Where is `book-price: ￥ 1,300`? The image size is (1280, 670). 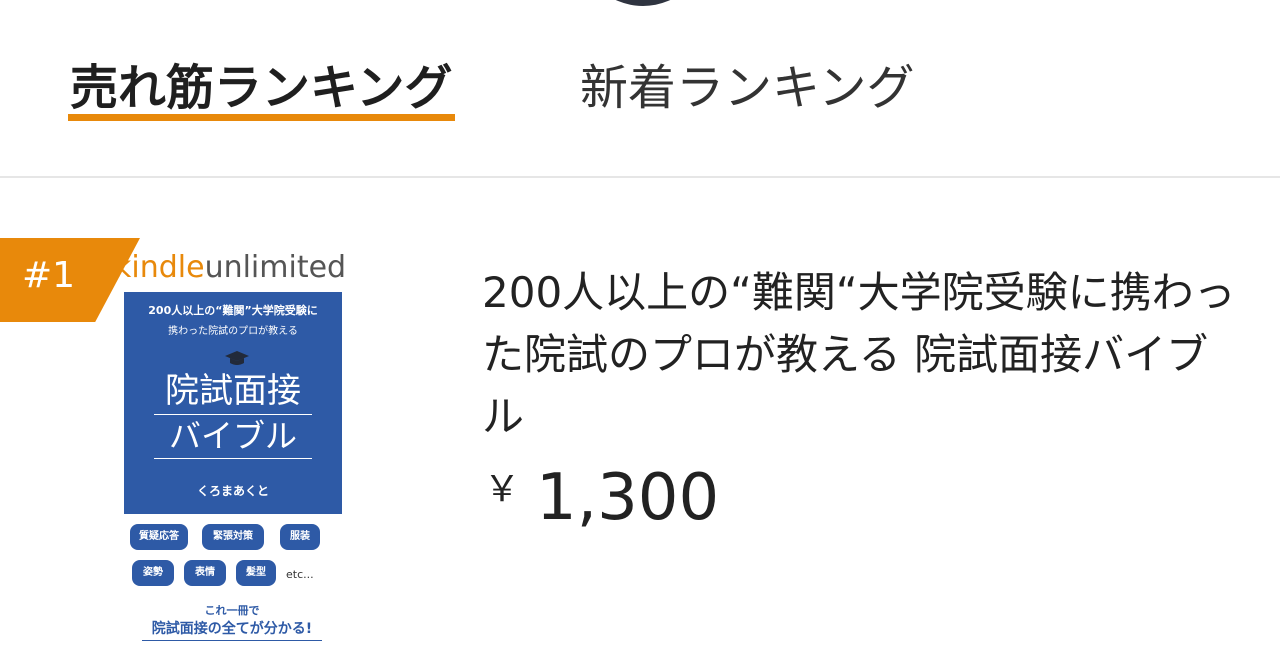 book-price: ￥ 1,300 is located at coordinates (601, 498).